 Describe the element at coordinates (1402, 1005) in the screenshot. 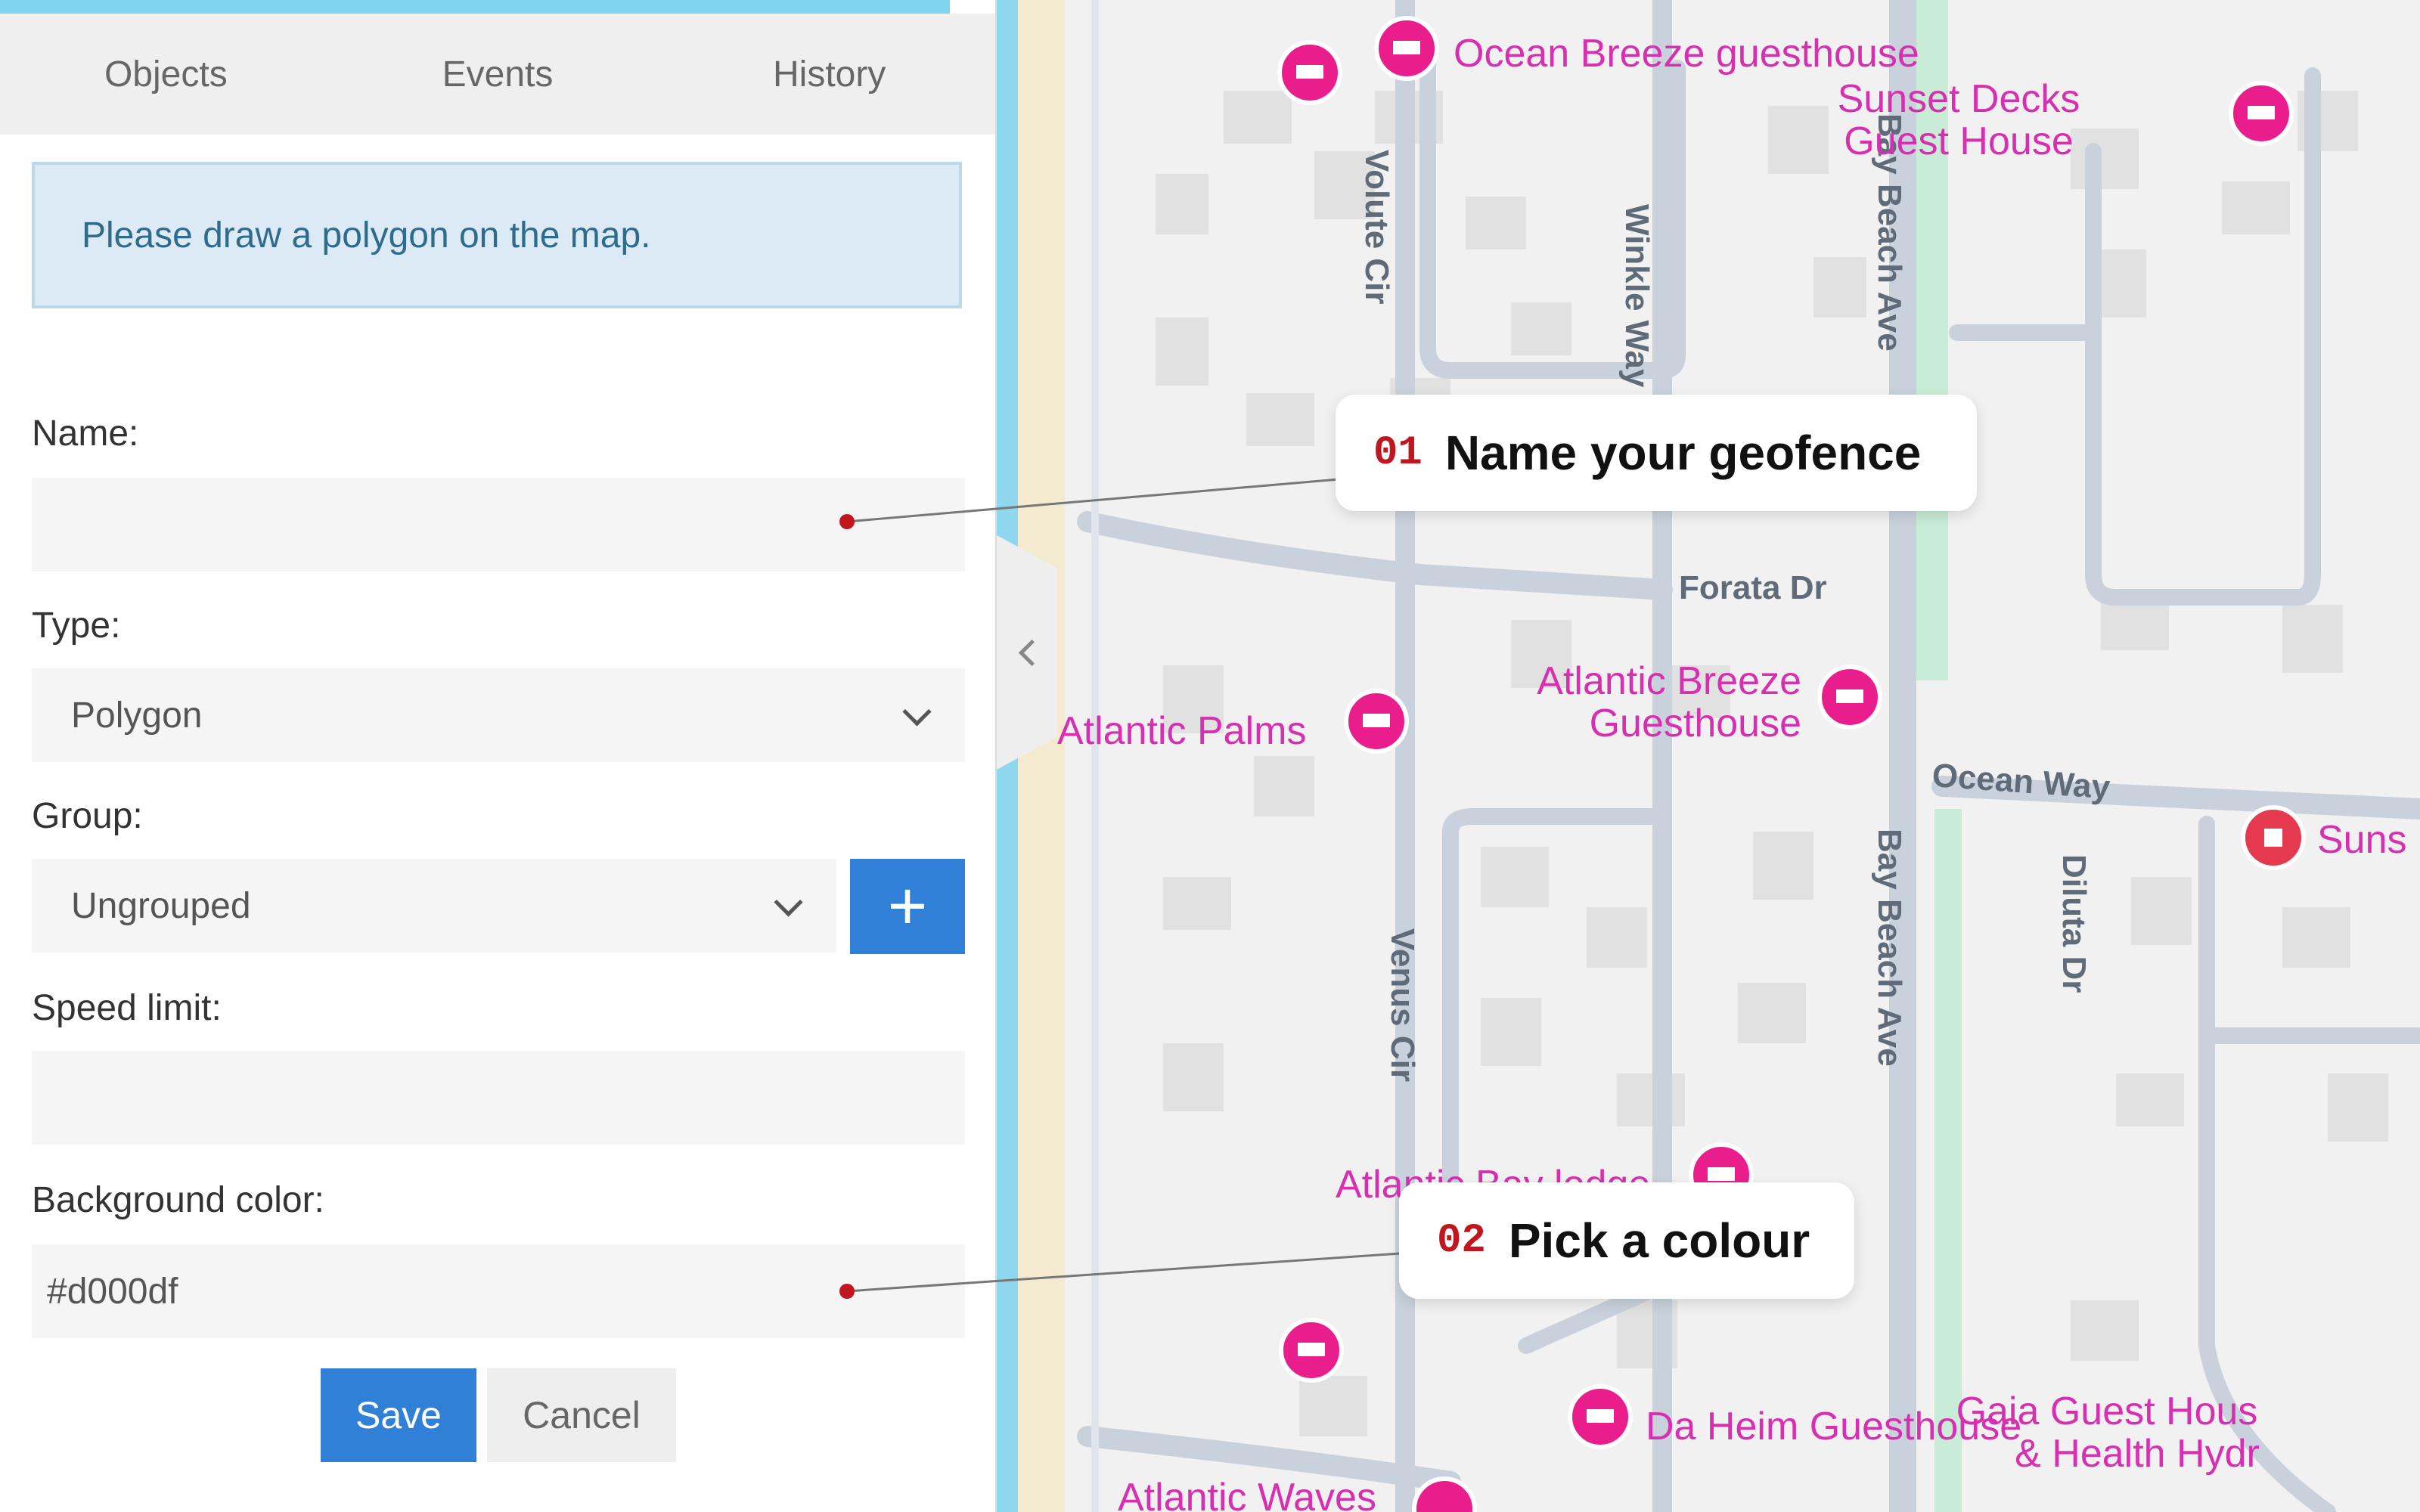

I see `street-label-venus-cir: Venus Cir` at that location.